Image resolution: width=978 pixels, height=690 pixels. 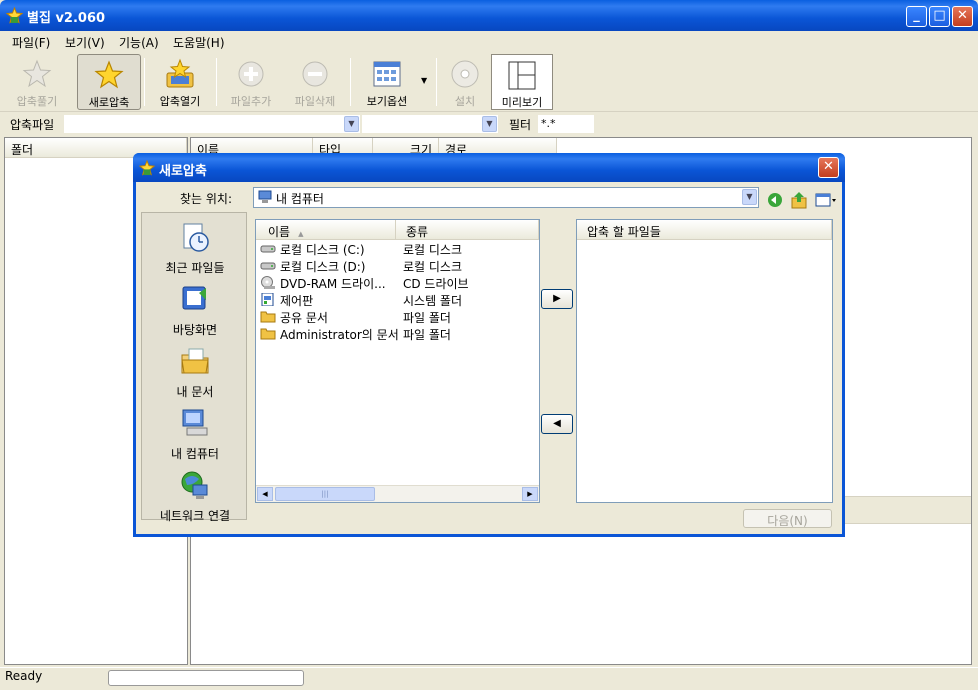 I want to click on extract-icon, so click(x=37, y=73).